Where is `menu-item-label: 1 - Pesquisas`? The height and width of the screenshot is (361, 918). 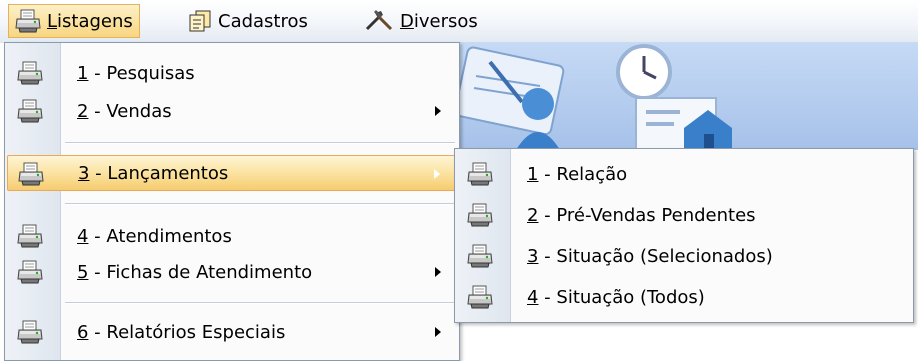
menu-item-label: 1 - Pesquisas is located at coordinates (136, 73).